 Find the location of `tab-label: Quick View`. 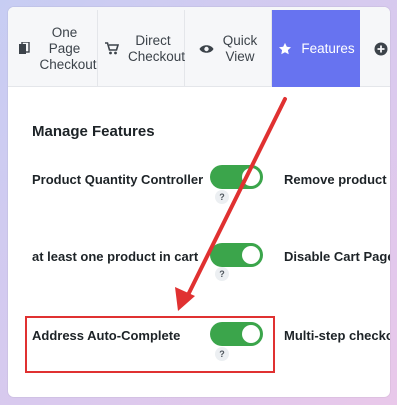

tab-label: Quick View is located at coordinates (240, 48).